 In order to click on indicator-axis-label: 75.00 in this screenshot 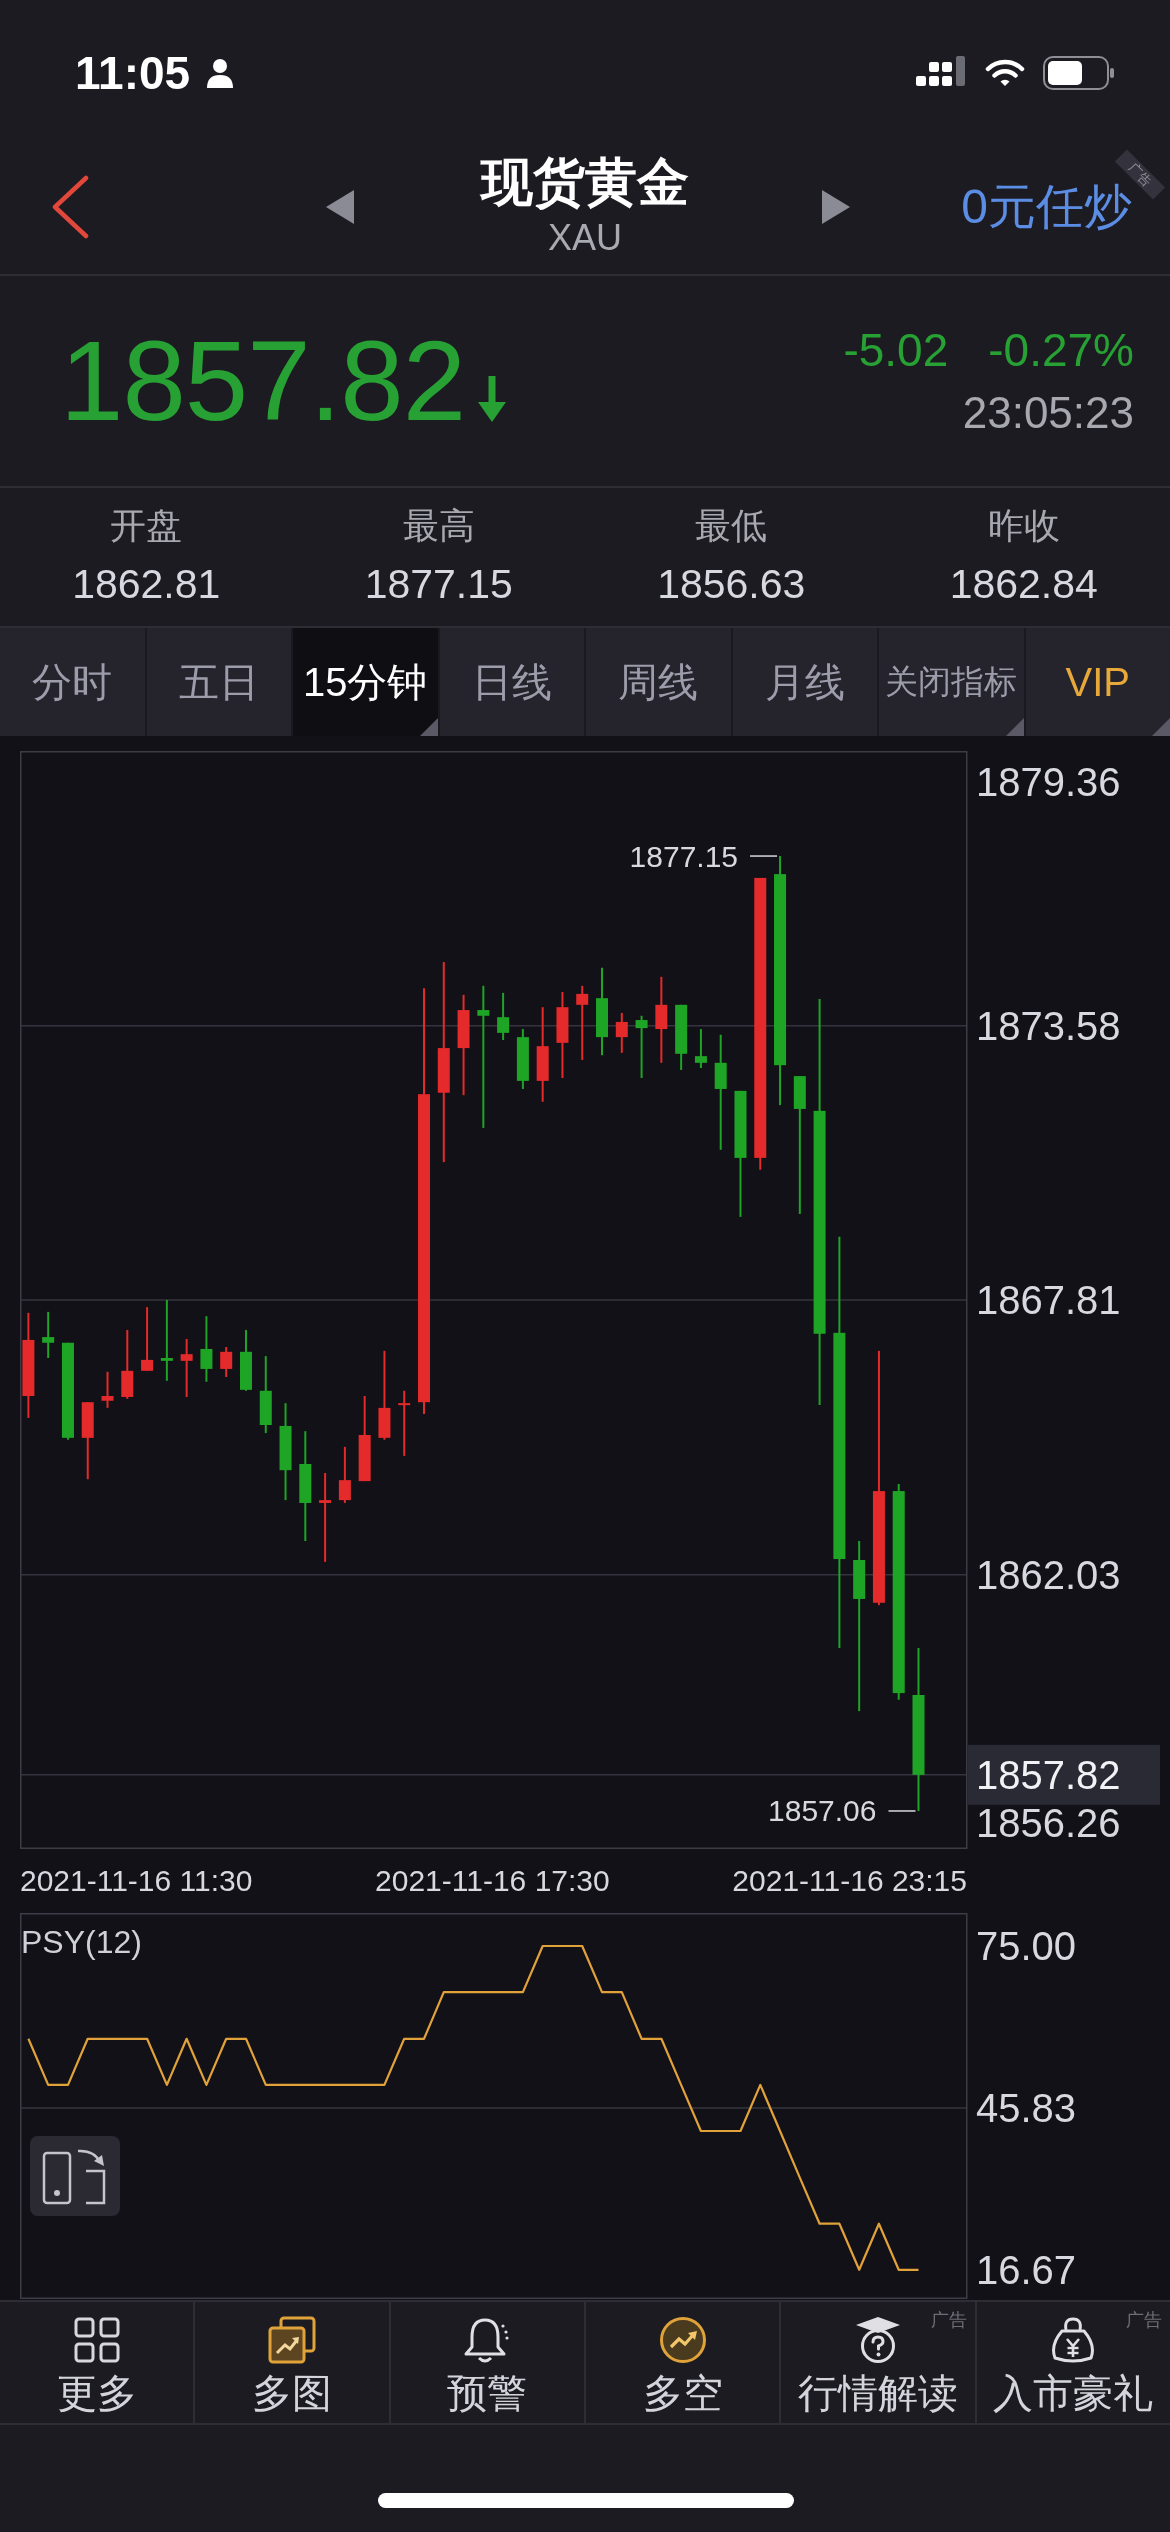, I will do `click(1026, 1946)`.